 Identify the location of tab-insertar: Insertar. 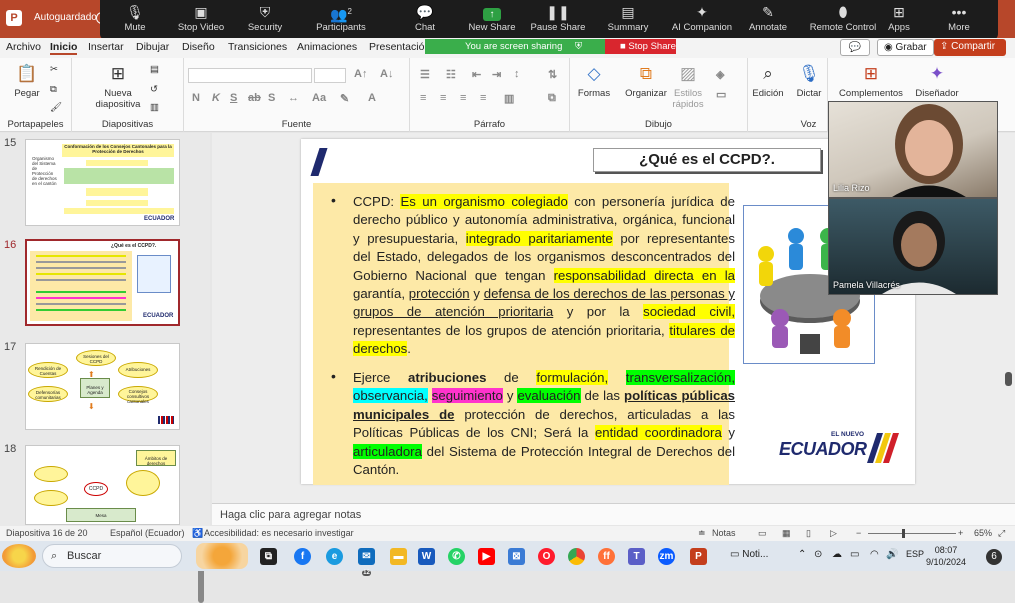
(106, 47).